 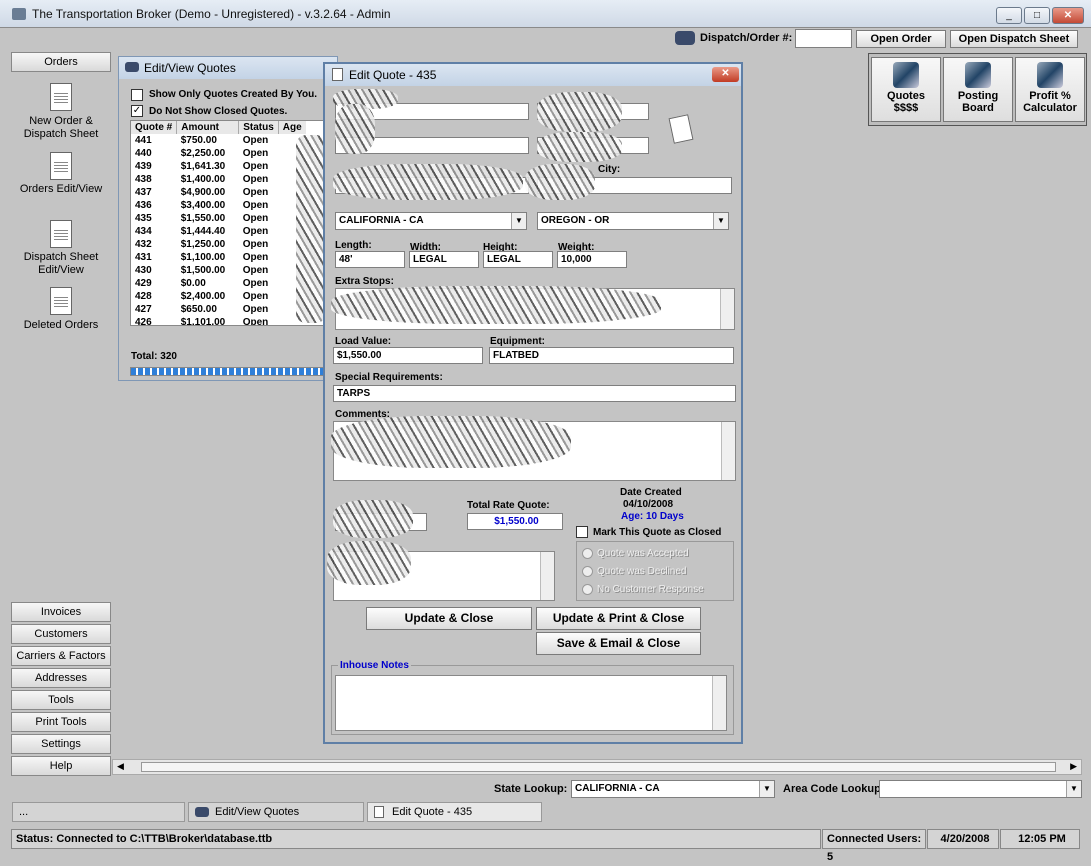 What do you see at coordinates (218, 205) in the screenshot?
I see `table-row: 436 $3,400.00 Open` at bounding box center [218, 205].